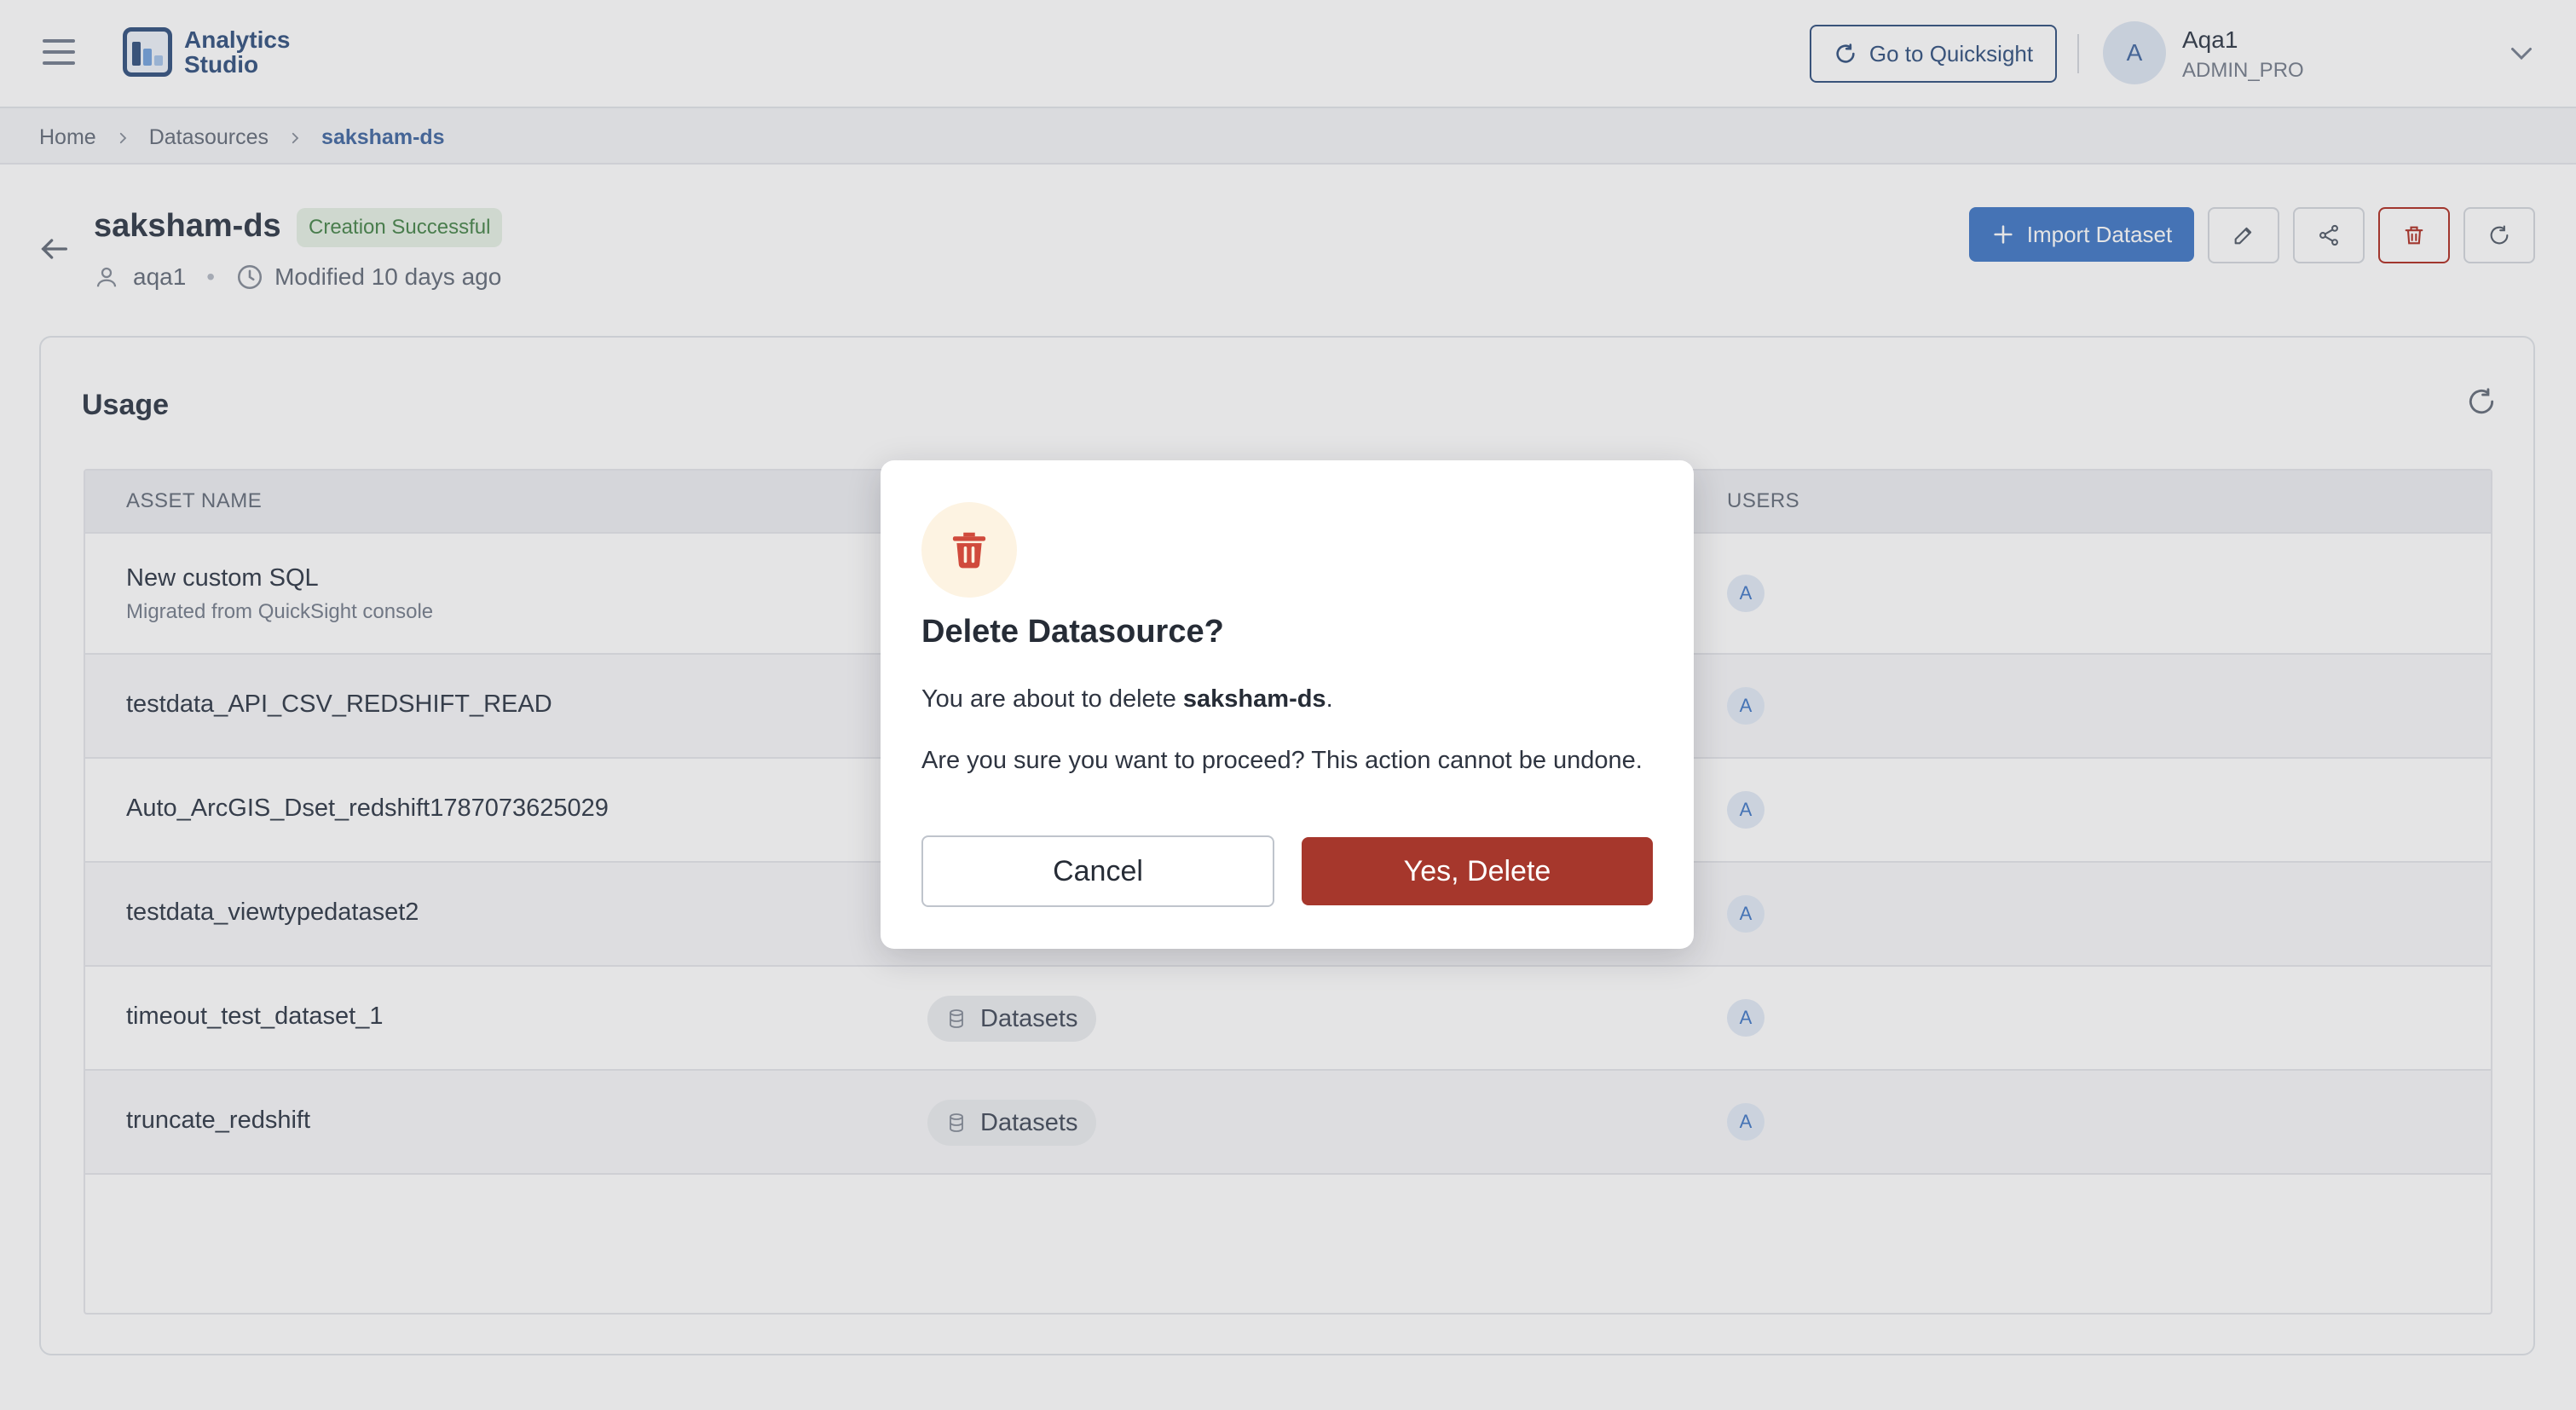 This screenshot has height=1410, width=2576. Describe the element at coordinates (1072, 632) in the screenshot. I see `modal-title: Delete Datasource?` at that location.